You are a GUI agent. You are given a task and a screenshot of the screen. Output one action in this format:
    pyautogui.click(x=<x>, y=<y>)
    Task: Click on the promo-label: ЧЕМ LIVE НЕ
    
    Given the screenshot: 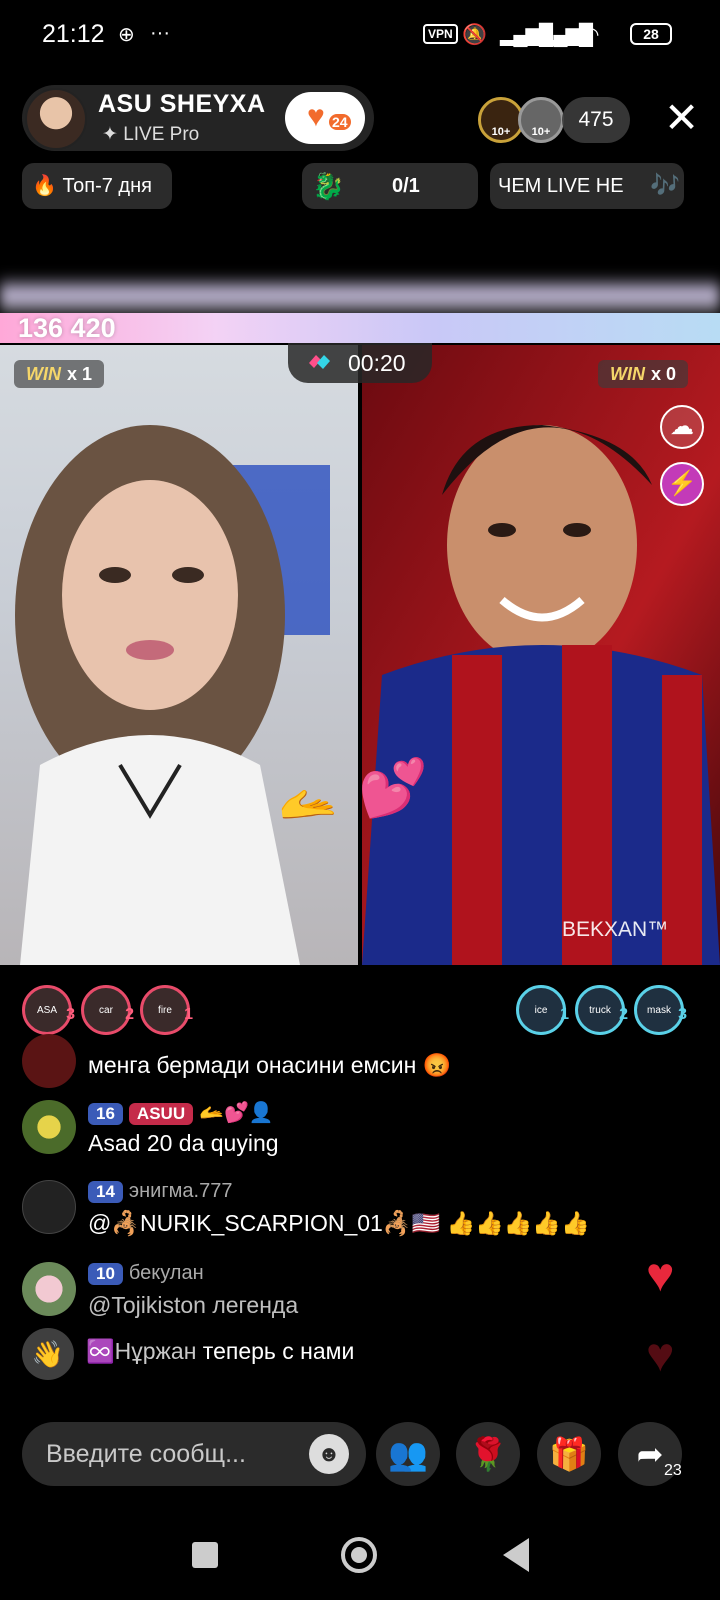 What is the action you would take?
    pyautogui.click(x=561, y=186)
    